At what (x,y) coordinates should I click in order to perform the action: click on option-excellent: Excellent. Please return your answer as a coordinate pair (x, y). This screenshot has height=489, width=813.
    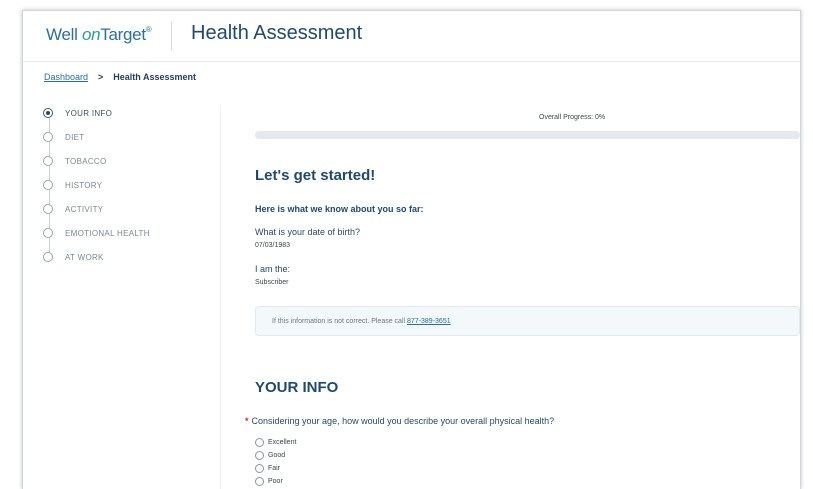
    Looking at the image, I should click on (275, 442).